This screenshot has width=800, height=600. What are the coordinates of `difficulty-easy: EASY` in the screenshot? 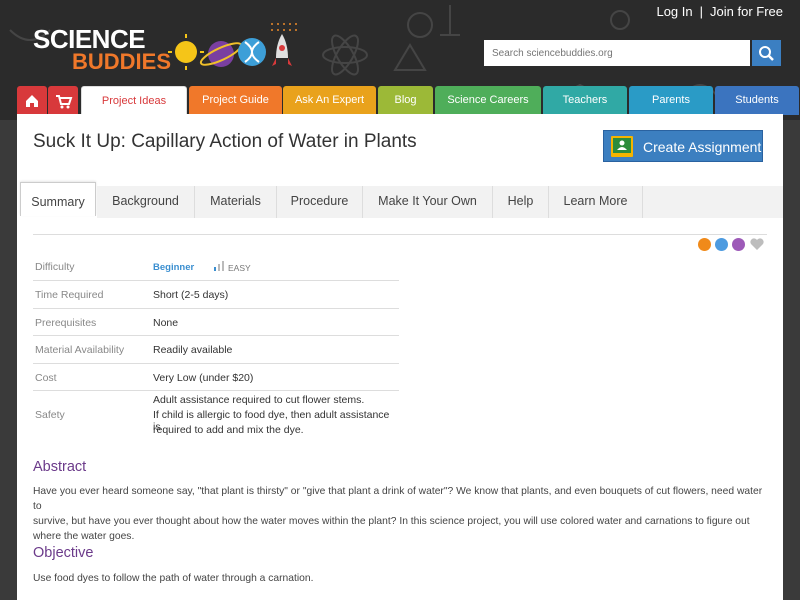 It's located at (239, 268).